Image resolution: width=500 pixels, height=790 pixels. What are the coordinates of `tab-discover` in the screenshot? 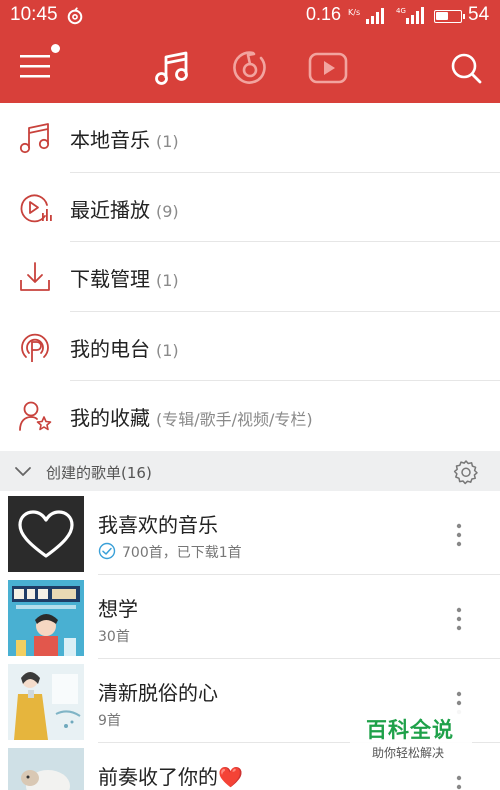 It's located at (250, 68).